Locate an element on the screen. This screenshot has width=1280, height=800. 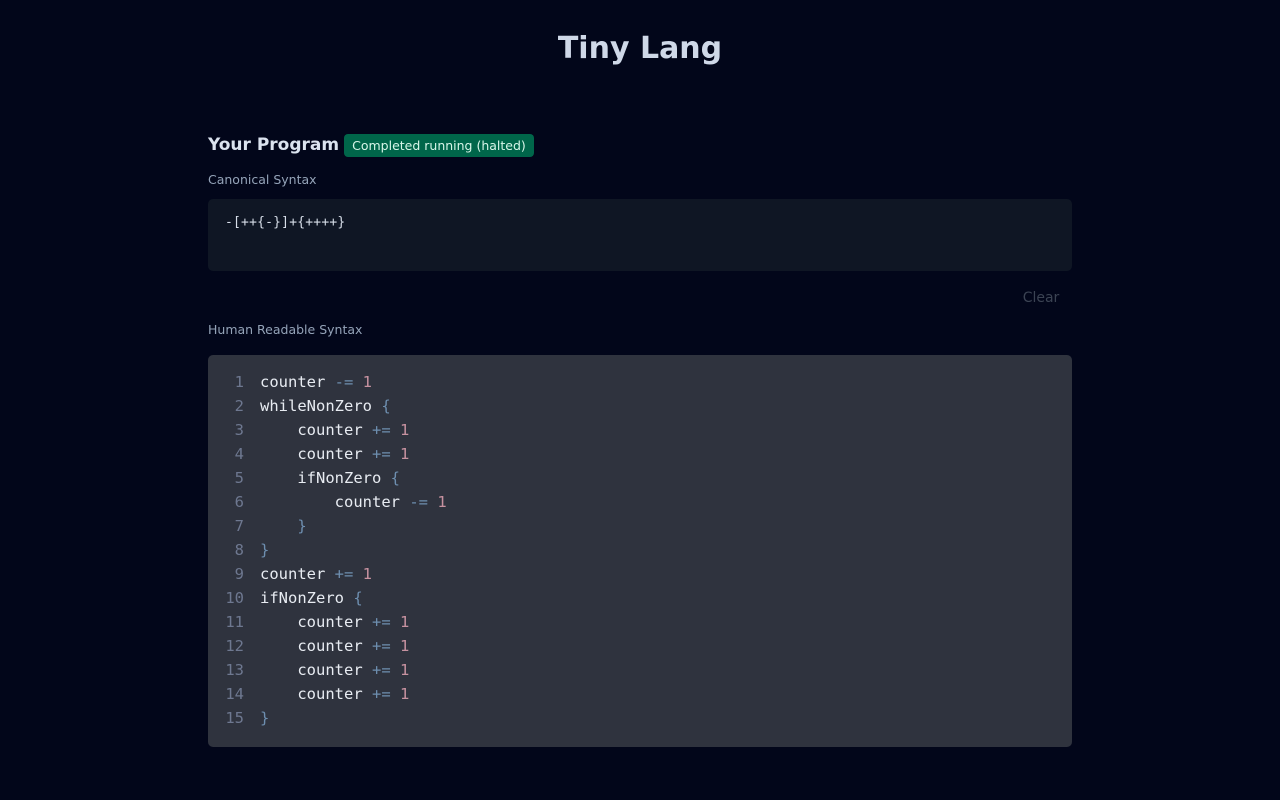
clear-button: Clear is located at coordinates (1041, 298).